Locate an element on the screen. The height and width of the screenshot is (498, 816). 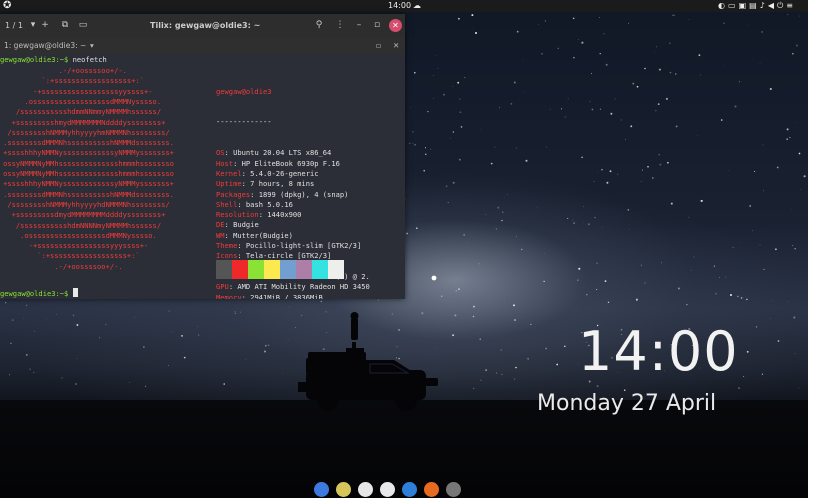
firefox-icon is located at coordinates (431, 489).